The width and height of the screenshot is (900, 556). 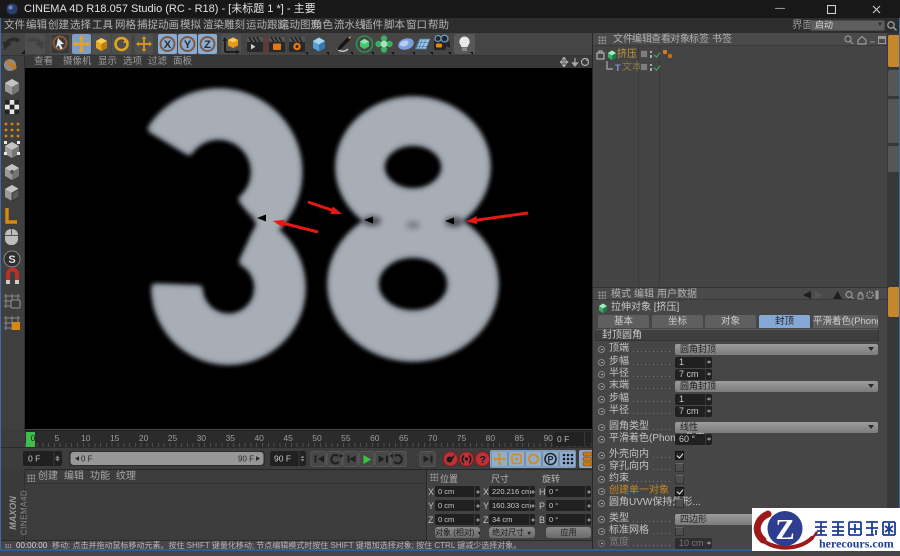 What do you see at coordinates (188, 45) in the screenshot?
I see `svg-text: Y` at bounding box center [188, 45].